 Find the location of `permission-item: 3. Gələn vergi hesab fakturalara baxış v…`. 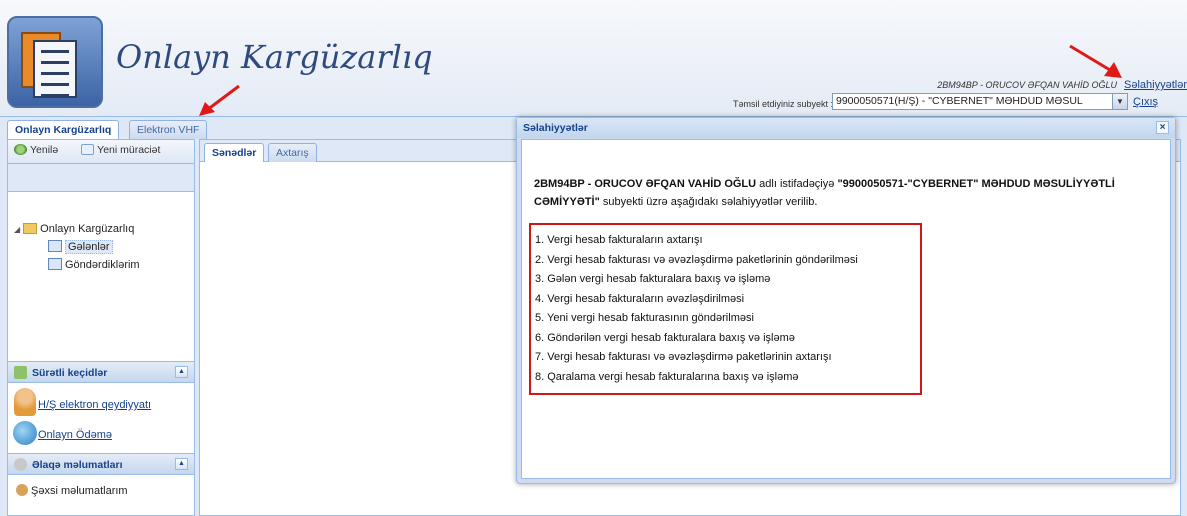

permission-item: 3. Gələn vergi hesab fakturalara baxış v… is located at coordinates (653, 279).